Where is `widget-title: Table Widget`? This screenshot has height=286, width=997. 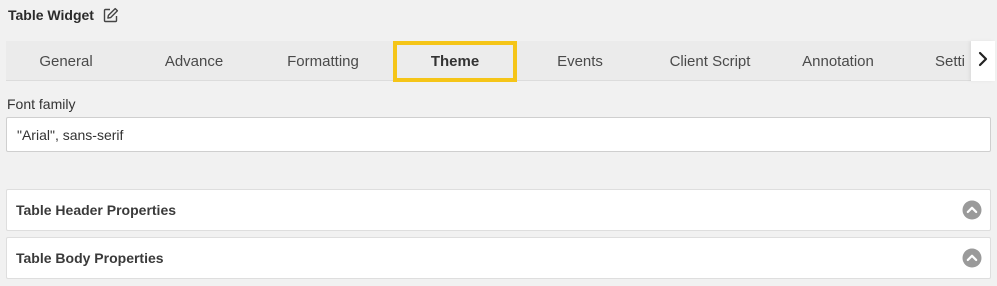
widget-title: Table Widget is located at coordinates (51, 15).